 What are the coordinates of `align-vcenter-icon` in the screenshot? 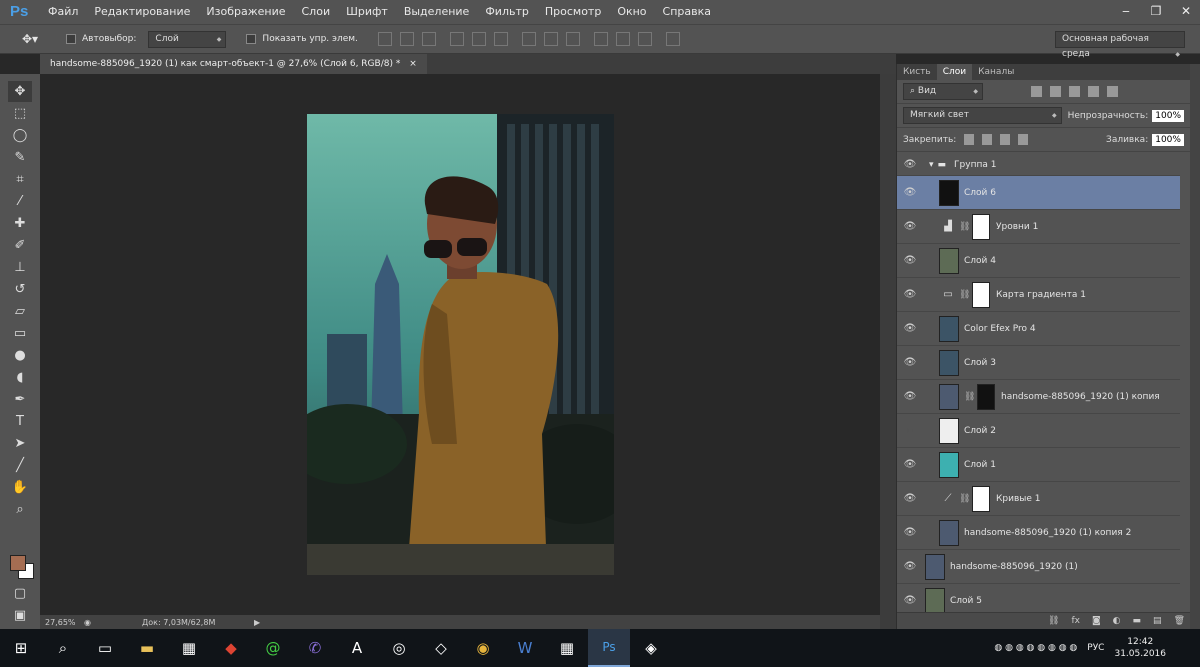 It's located at (406, 39).